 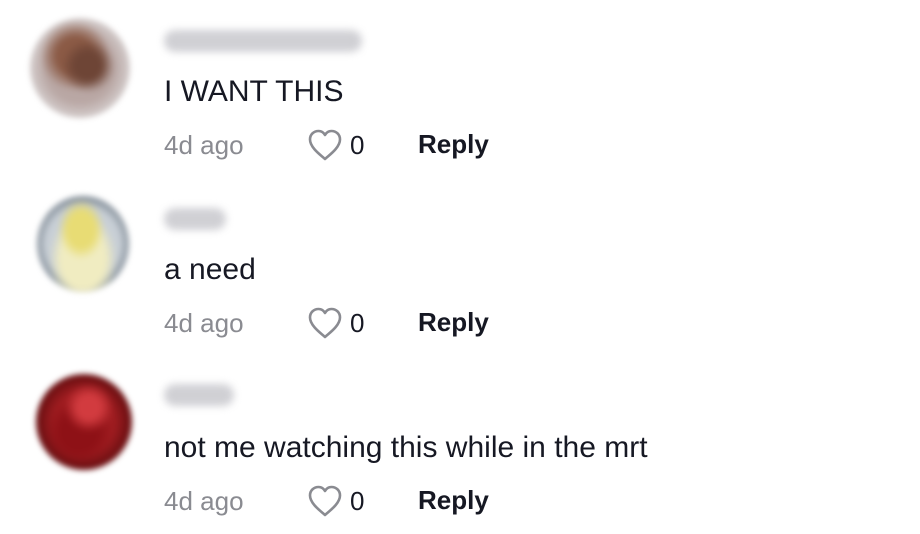 I want to click on comment-text: a need, so click(x=210, y=269).